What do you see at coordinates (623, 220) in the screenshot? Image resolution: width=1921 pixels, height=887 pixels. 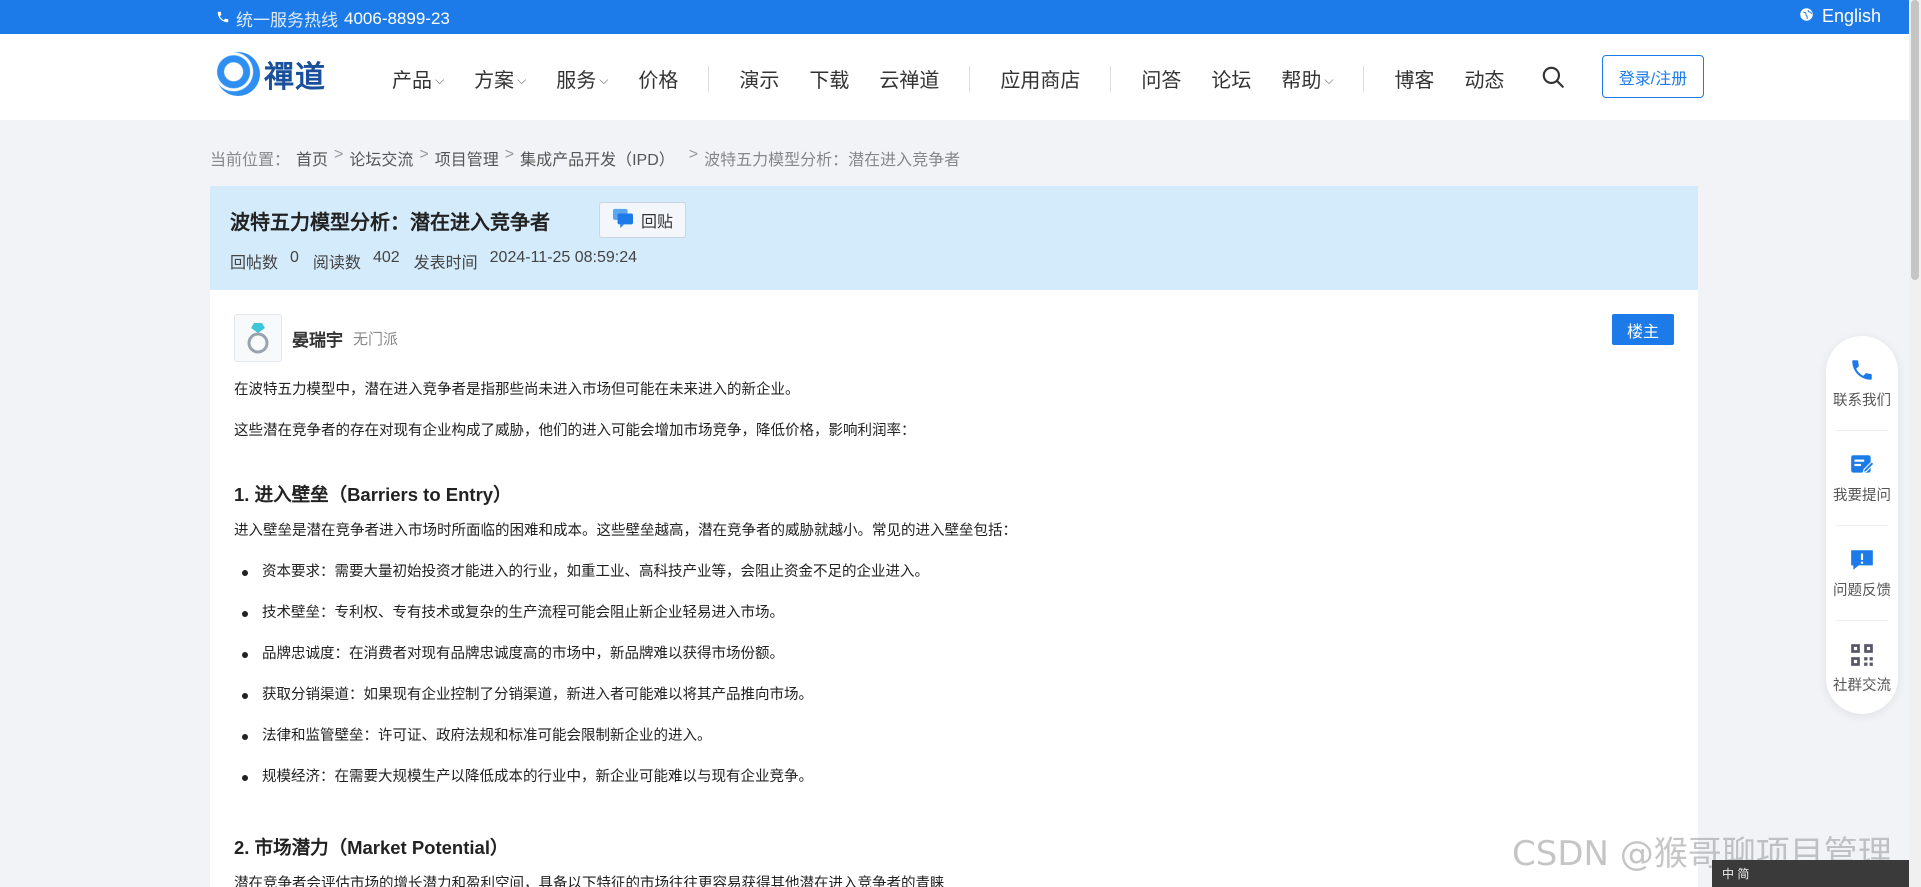 I see `comment-icon` at bounding box center [623, 220].